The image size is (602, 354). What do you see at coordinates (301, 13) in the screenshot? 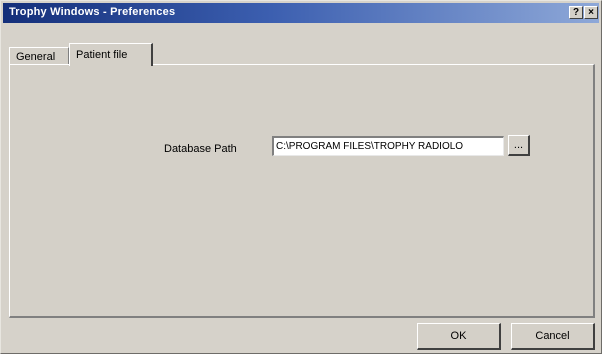
I see `title-bar: Trophy Windows - Preferences ? ×` at bounding box center [301, 13].